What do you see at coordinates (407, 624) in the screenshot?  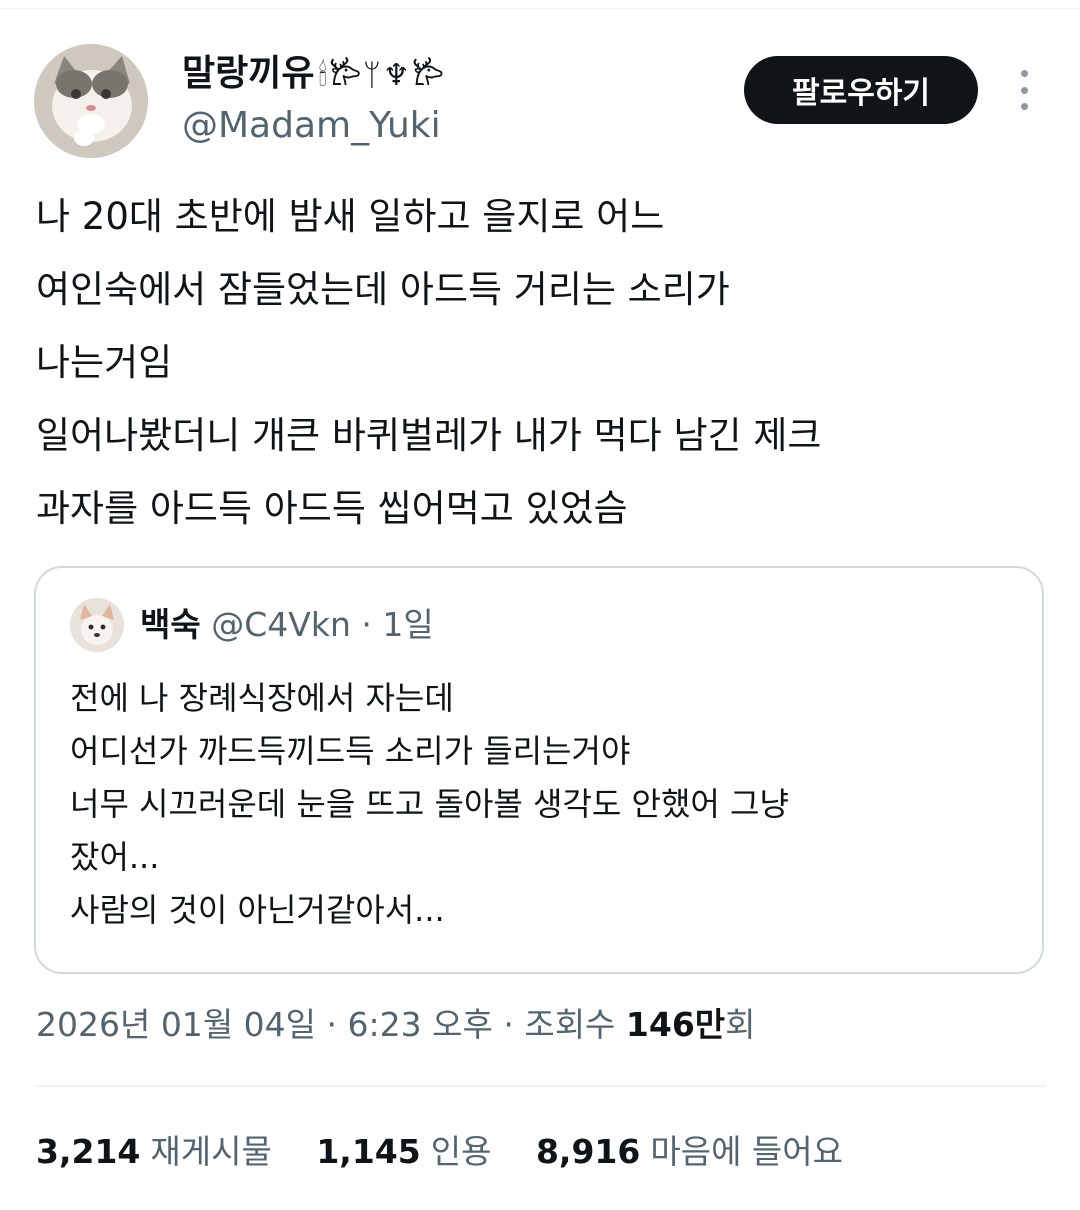 I see `quoted-time: 1일` at bounding box center [407, 624].